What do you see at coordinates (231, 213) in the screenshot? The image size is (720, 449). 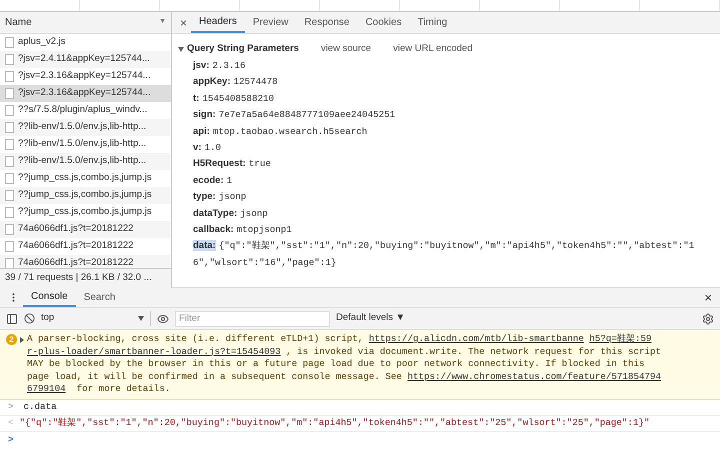 I see `query-parameter: dataType: jsonp` at bounding box center [231, 213].